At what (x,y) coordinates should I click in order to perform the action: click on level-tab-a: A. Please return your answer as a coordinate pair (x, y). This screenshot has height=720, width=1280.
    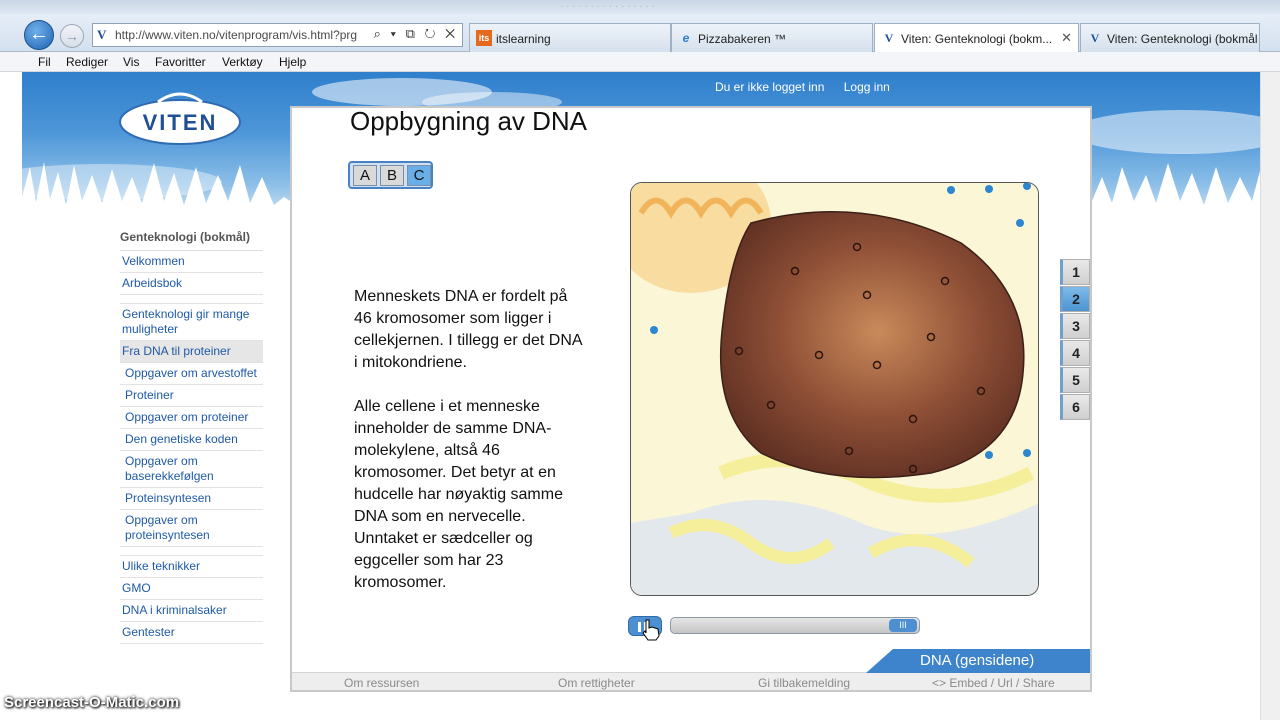
    Looking at the image, I should click on (365, 175).